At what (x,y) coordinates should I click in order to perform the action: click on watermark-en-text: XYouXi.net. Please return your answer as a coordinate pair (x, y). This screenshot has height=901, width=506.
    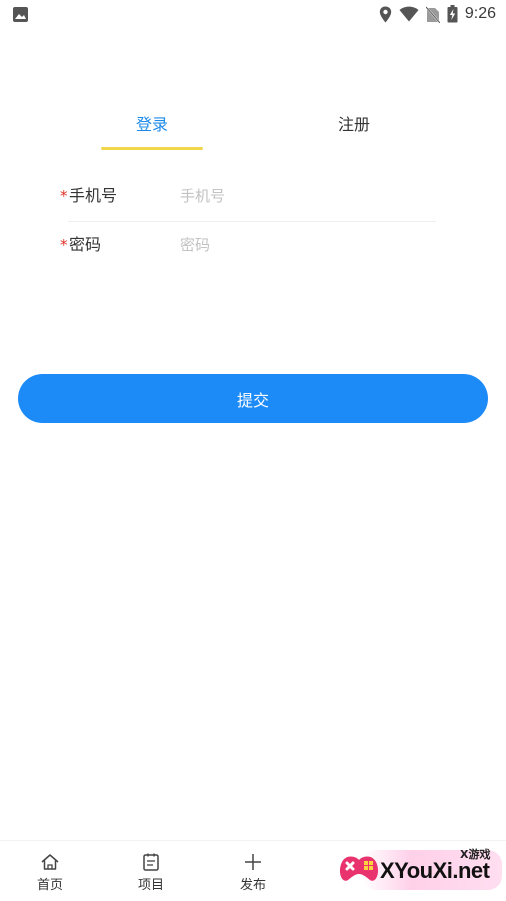
    Looking at the image, I should click on (435, 870).